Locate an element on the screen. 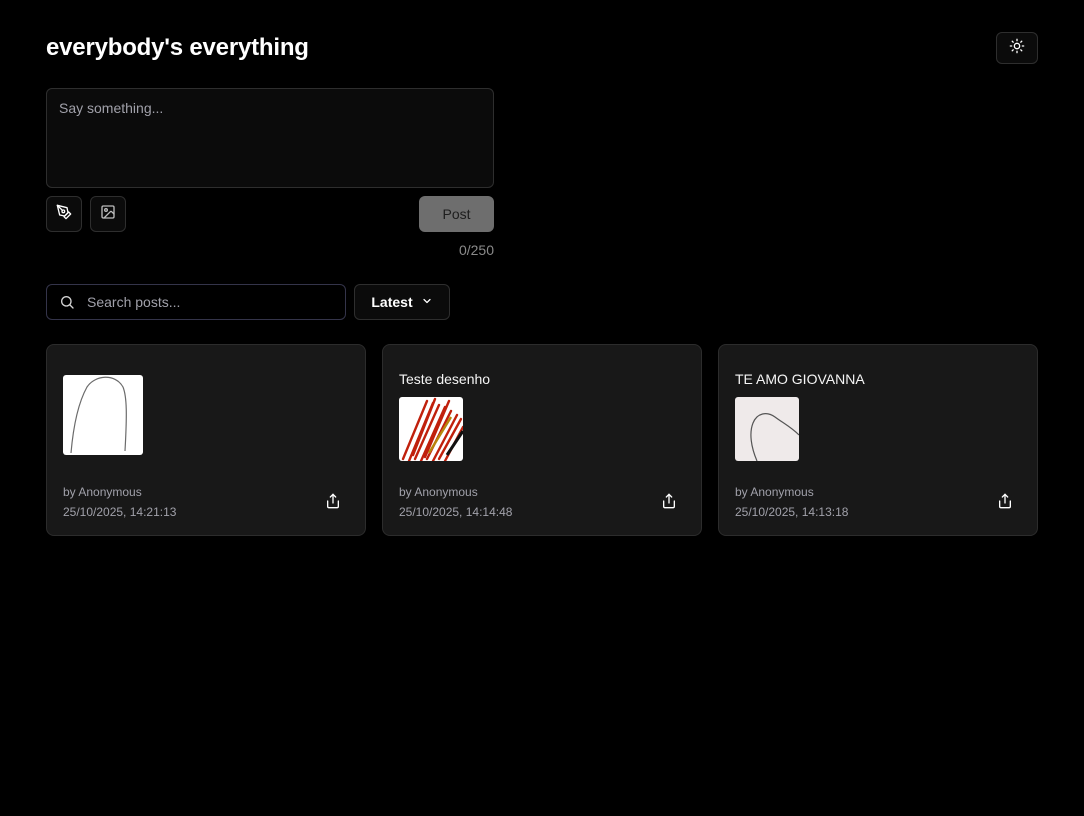 The width and height of the screenshot is (1084, 816). page-title: everybody's everything is located at coordinates (177, 47).